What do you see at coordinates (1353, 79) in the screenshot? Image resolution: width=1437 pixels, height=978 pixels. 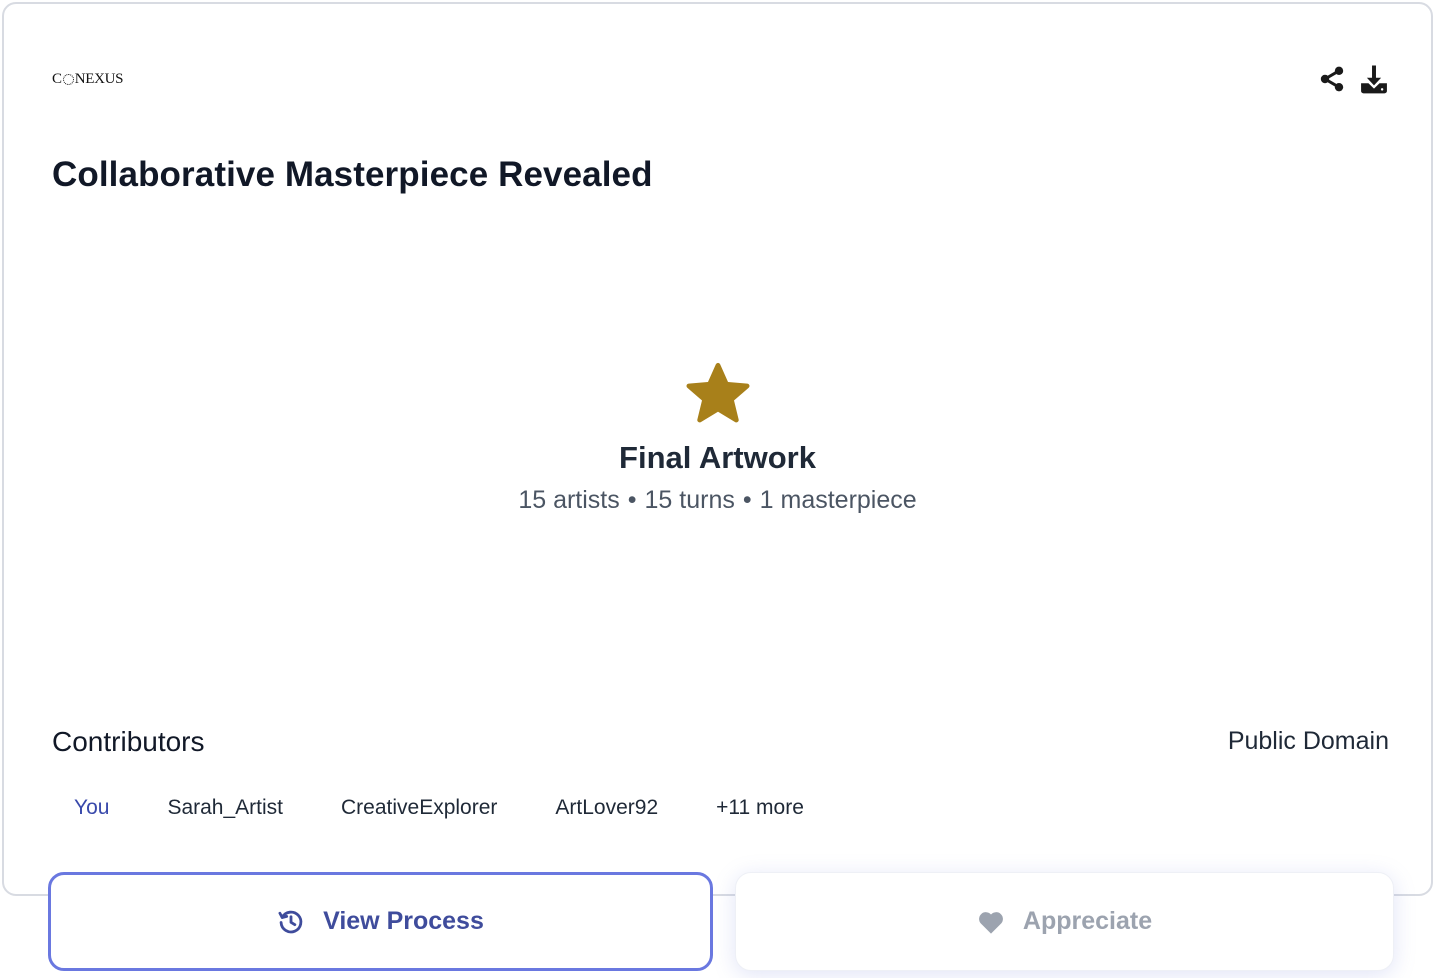 I see `header-actions` at bounding box center [1353, 79].